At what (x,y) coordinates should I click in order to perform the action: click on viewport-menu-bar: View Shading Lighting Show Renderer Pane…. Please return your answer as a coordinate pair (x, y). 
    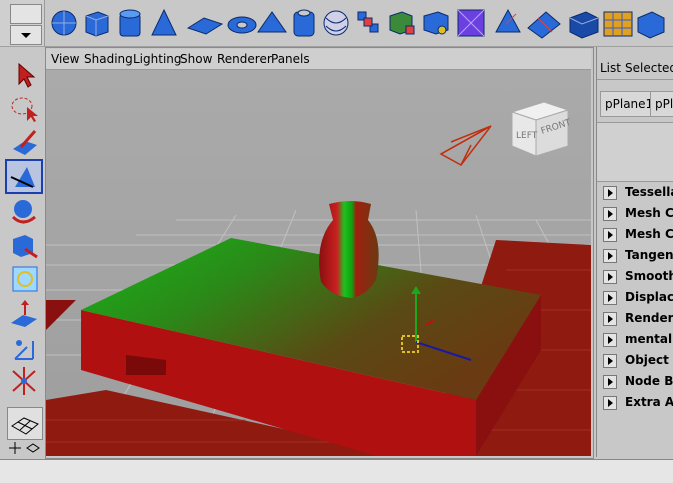
    Looking at the image, I should click on (318, 59).